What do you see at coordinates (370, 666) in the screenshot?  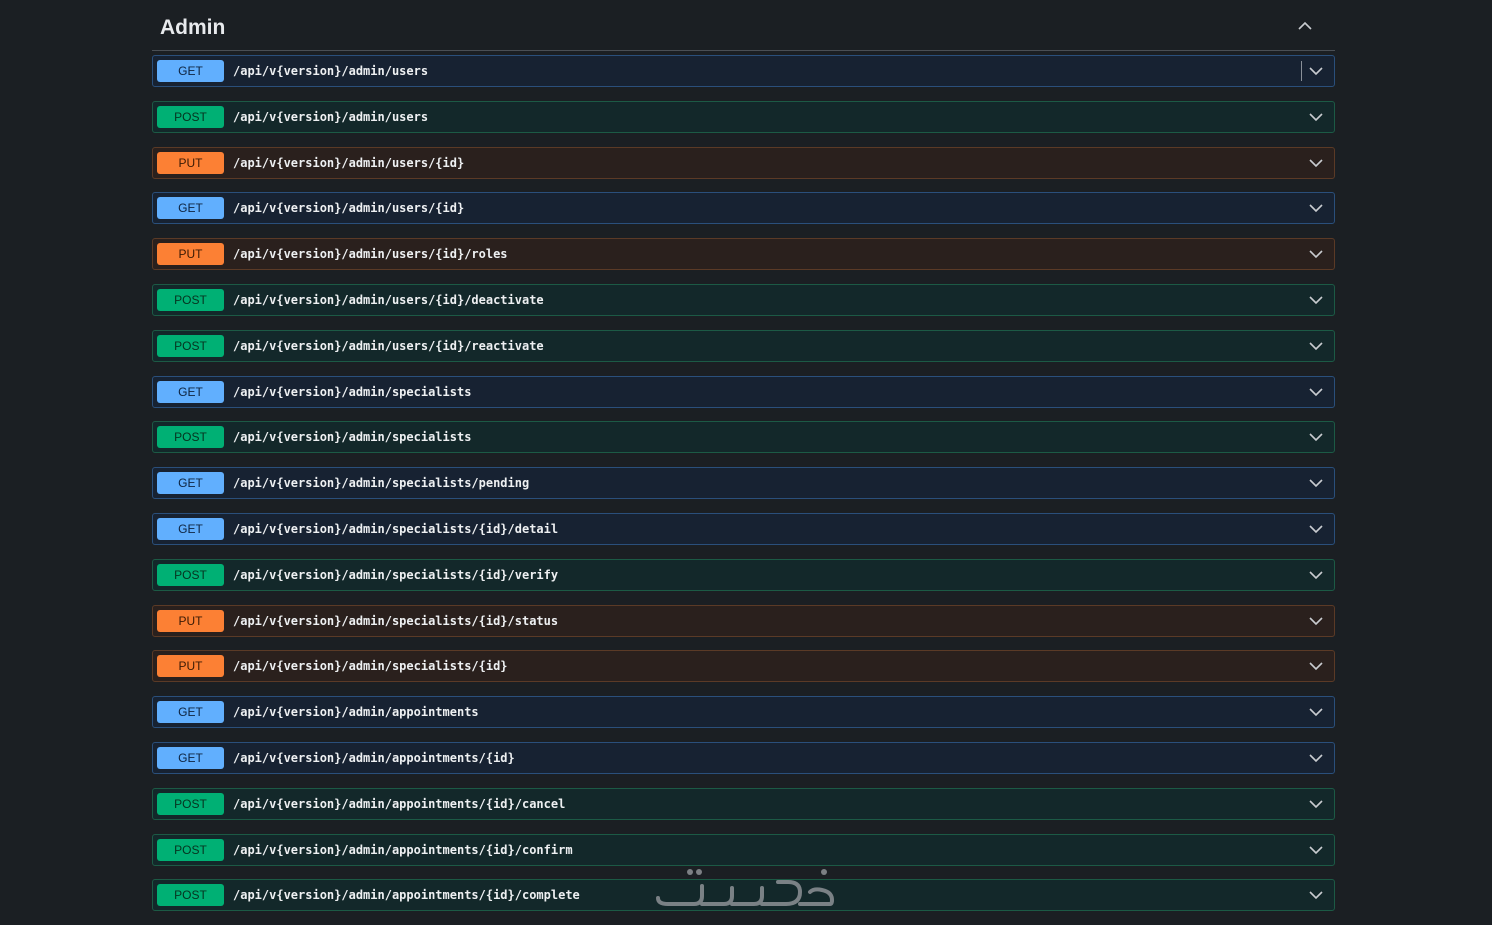 I see `endpoint-path: /api/v{version}/admin/specialists/{id}` at bounding box center [370, 666].